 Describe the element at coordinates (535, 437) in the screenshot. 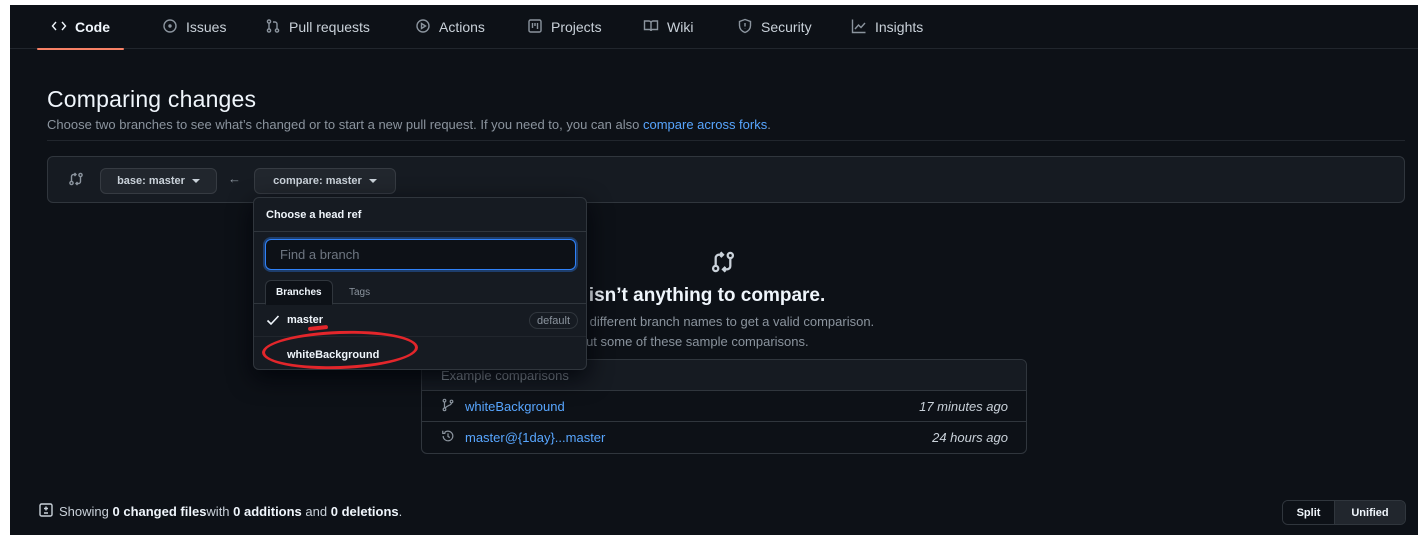

I see `example-link: master@{1day}...master` at that location.